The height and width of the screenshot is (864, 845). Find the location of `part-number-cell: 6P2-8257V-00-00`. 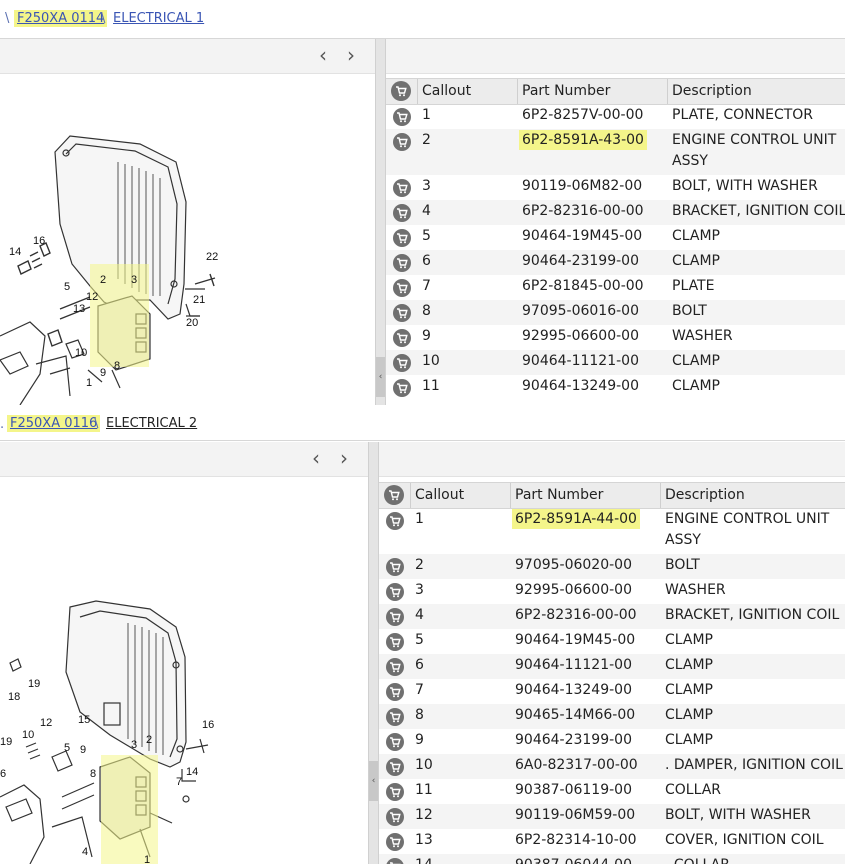

part-number-cell: 6P2-8257V-00-00 is located at coordinates (582, 115).